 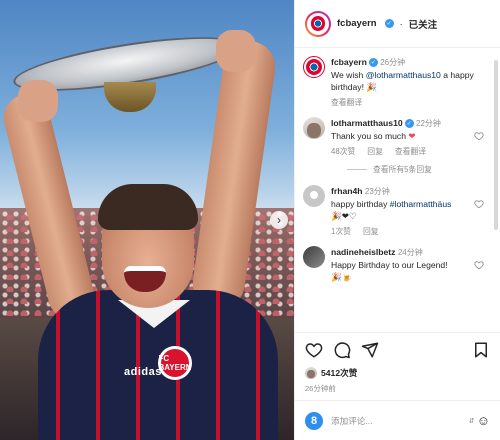 I want to click on translate-link: 查看翻译, so click(x=410, y=152).